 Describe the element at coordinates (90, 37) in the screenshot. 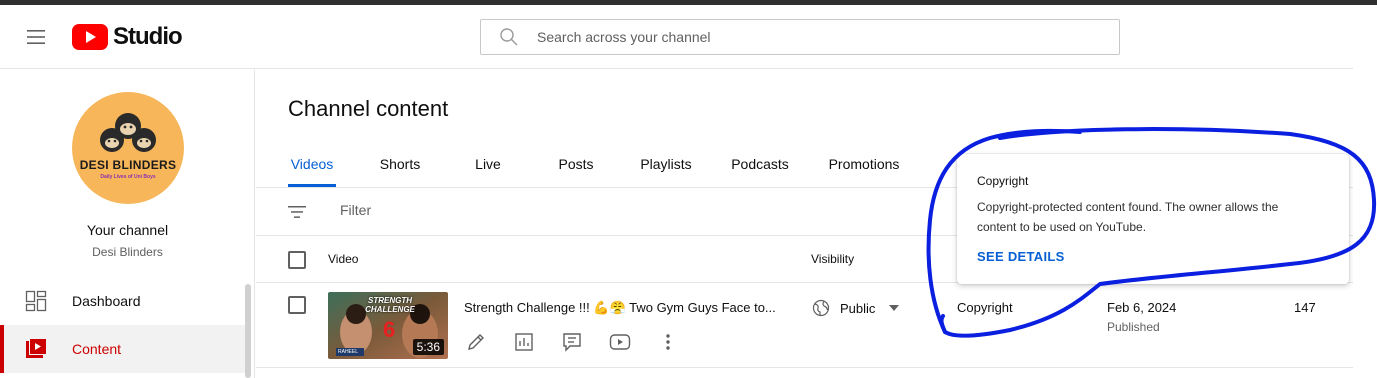

I see `youtube-logo-icon` at that location.